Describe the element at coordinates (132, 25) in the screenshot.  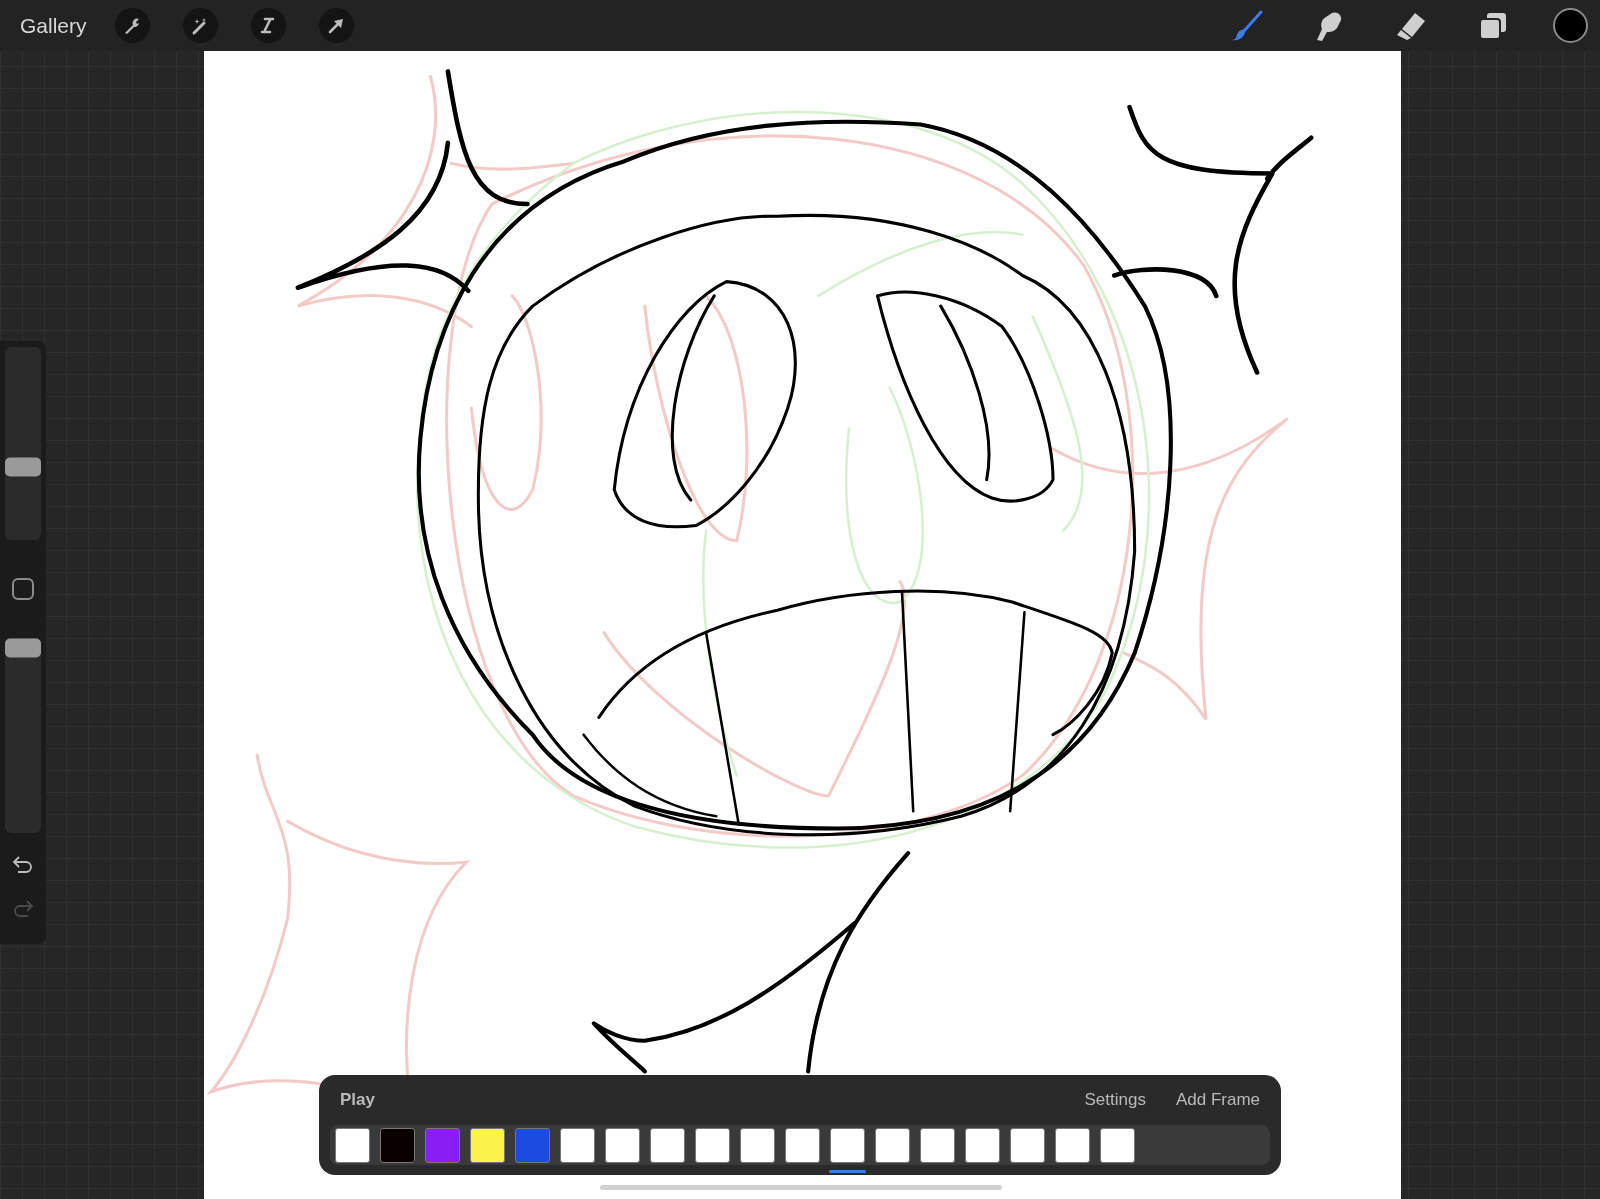
I see `wrench-button` at that location.